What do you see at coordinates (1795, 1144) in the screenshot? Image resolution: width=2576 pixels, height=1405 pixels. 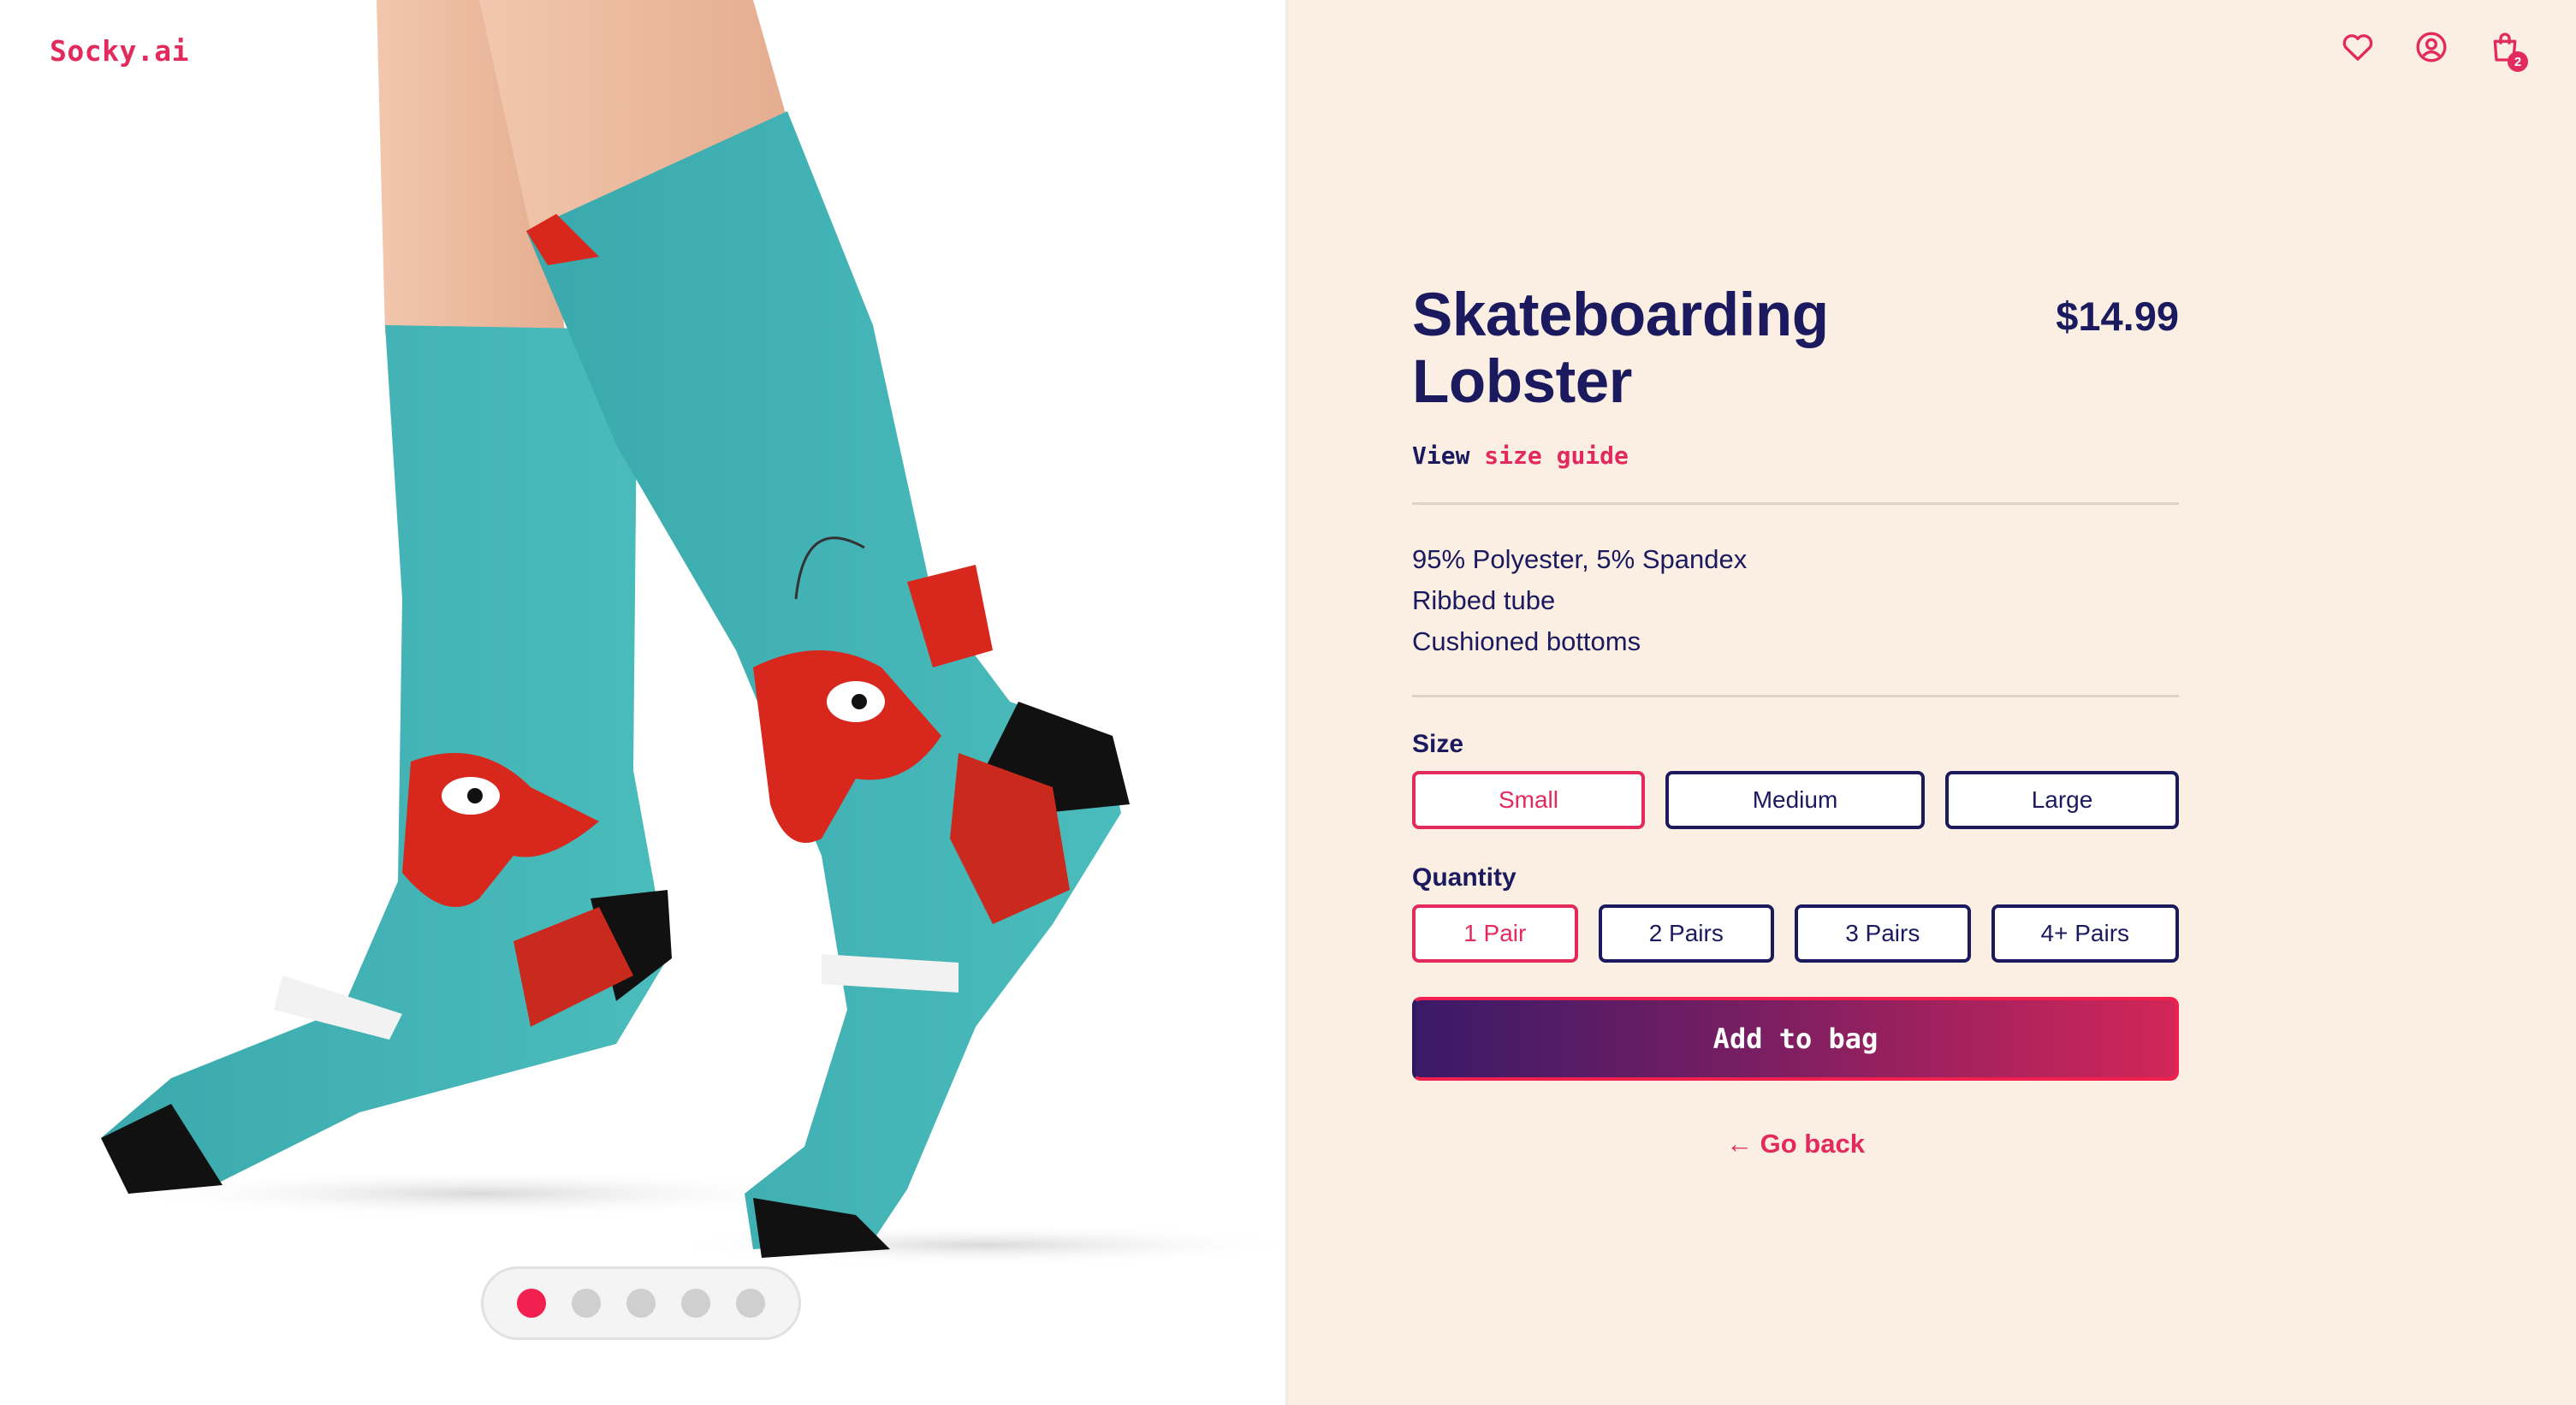 I see `go-back-link: ← Go back` at bounding box center [1795, 1144].